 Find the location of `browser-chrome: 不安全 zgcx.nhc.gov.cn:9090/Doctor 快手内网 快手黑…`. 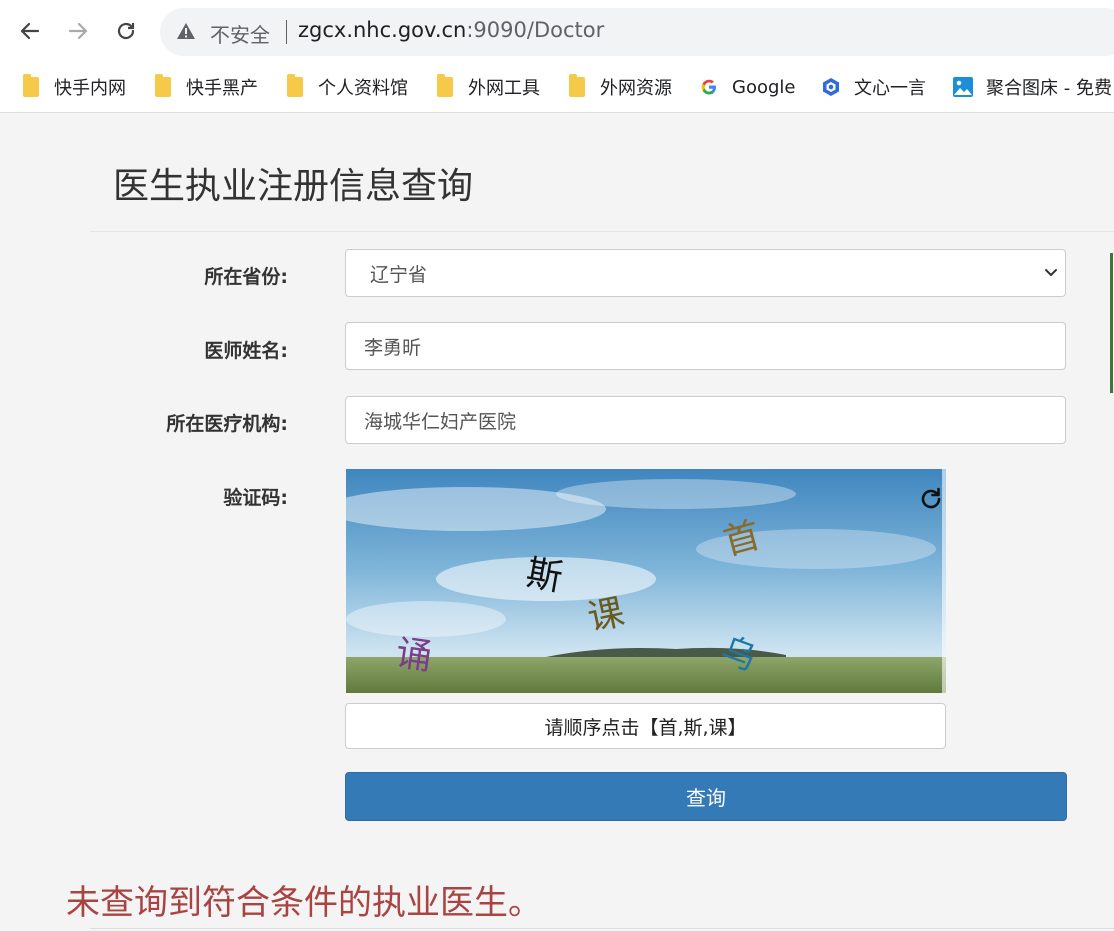

browser-chrome: 不安全 zgcx.nhc.gov.cn:9090/Doctor 快手内网 快手黑… is located at coordinates (557, 56).